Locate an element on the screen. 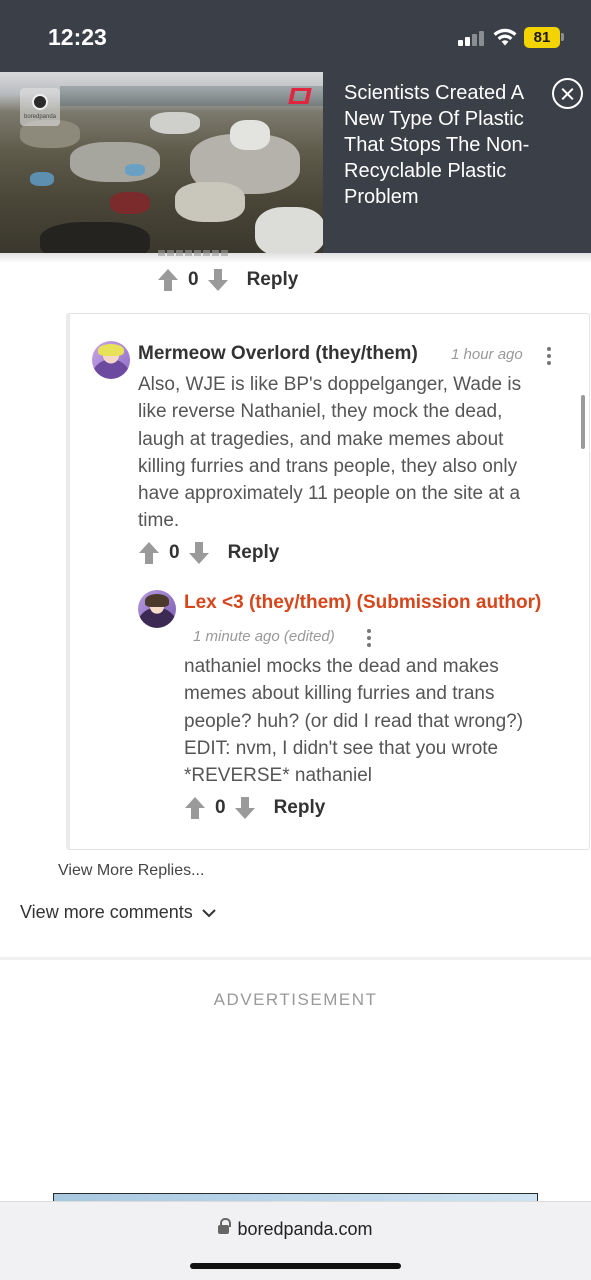  close-icon is located at coordinates (567, 93).